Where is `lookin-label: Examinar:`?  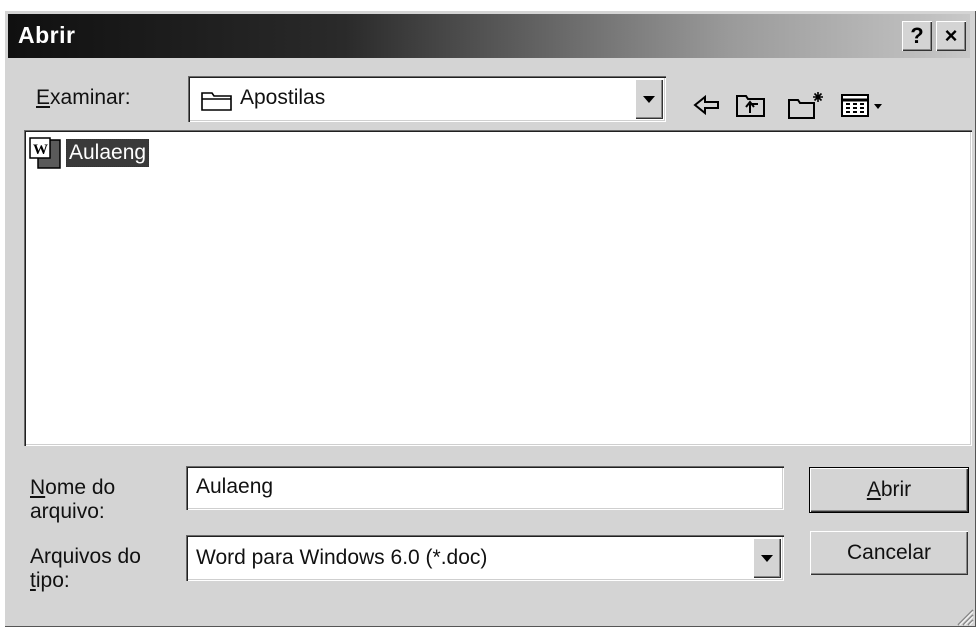 lookin-label: Examinar: is located at coordinates (83, 98).